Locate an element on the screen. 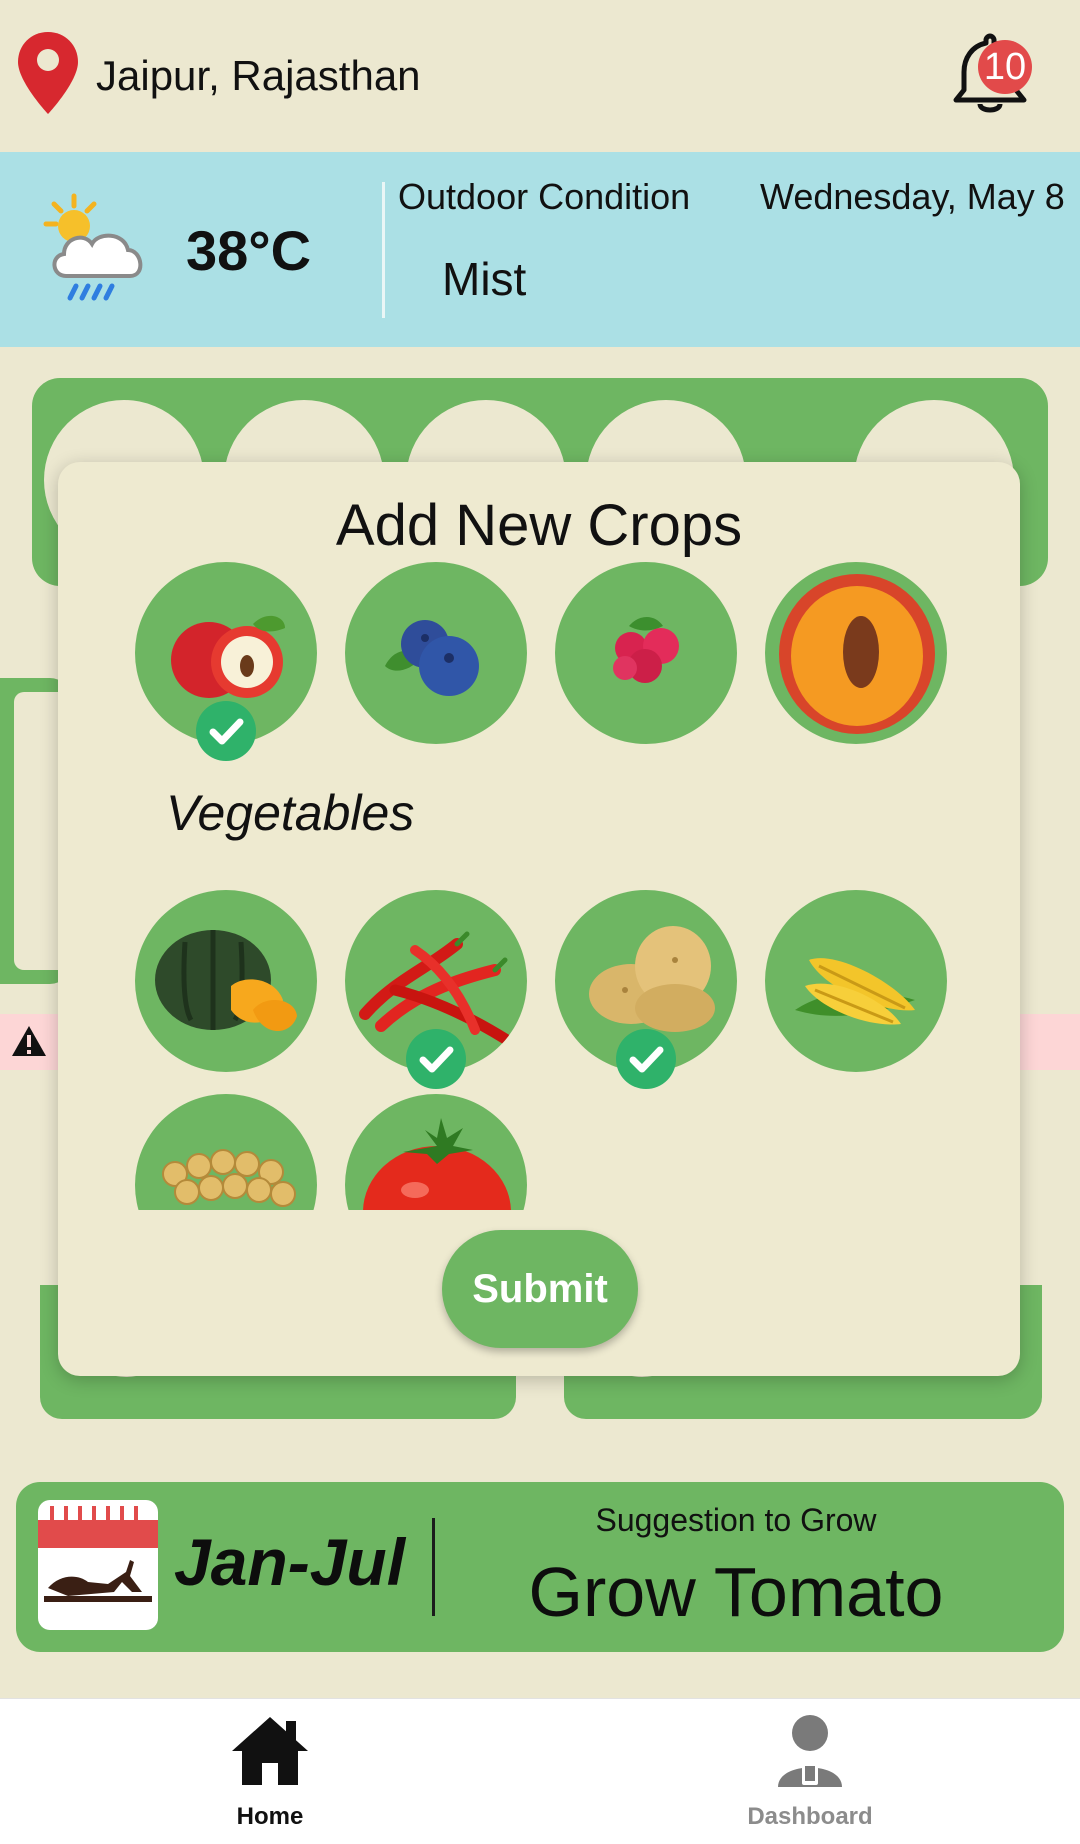  pumpkin-icon is located at coordinates (226, 981).